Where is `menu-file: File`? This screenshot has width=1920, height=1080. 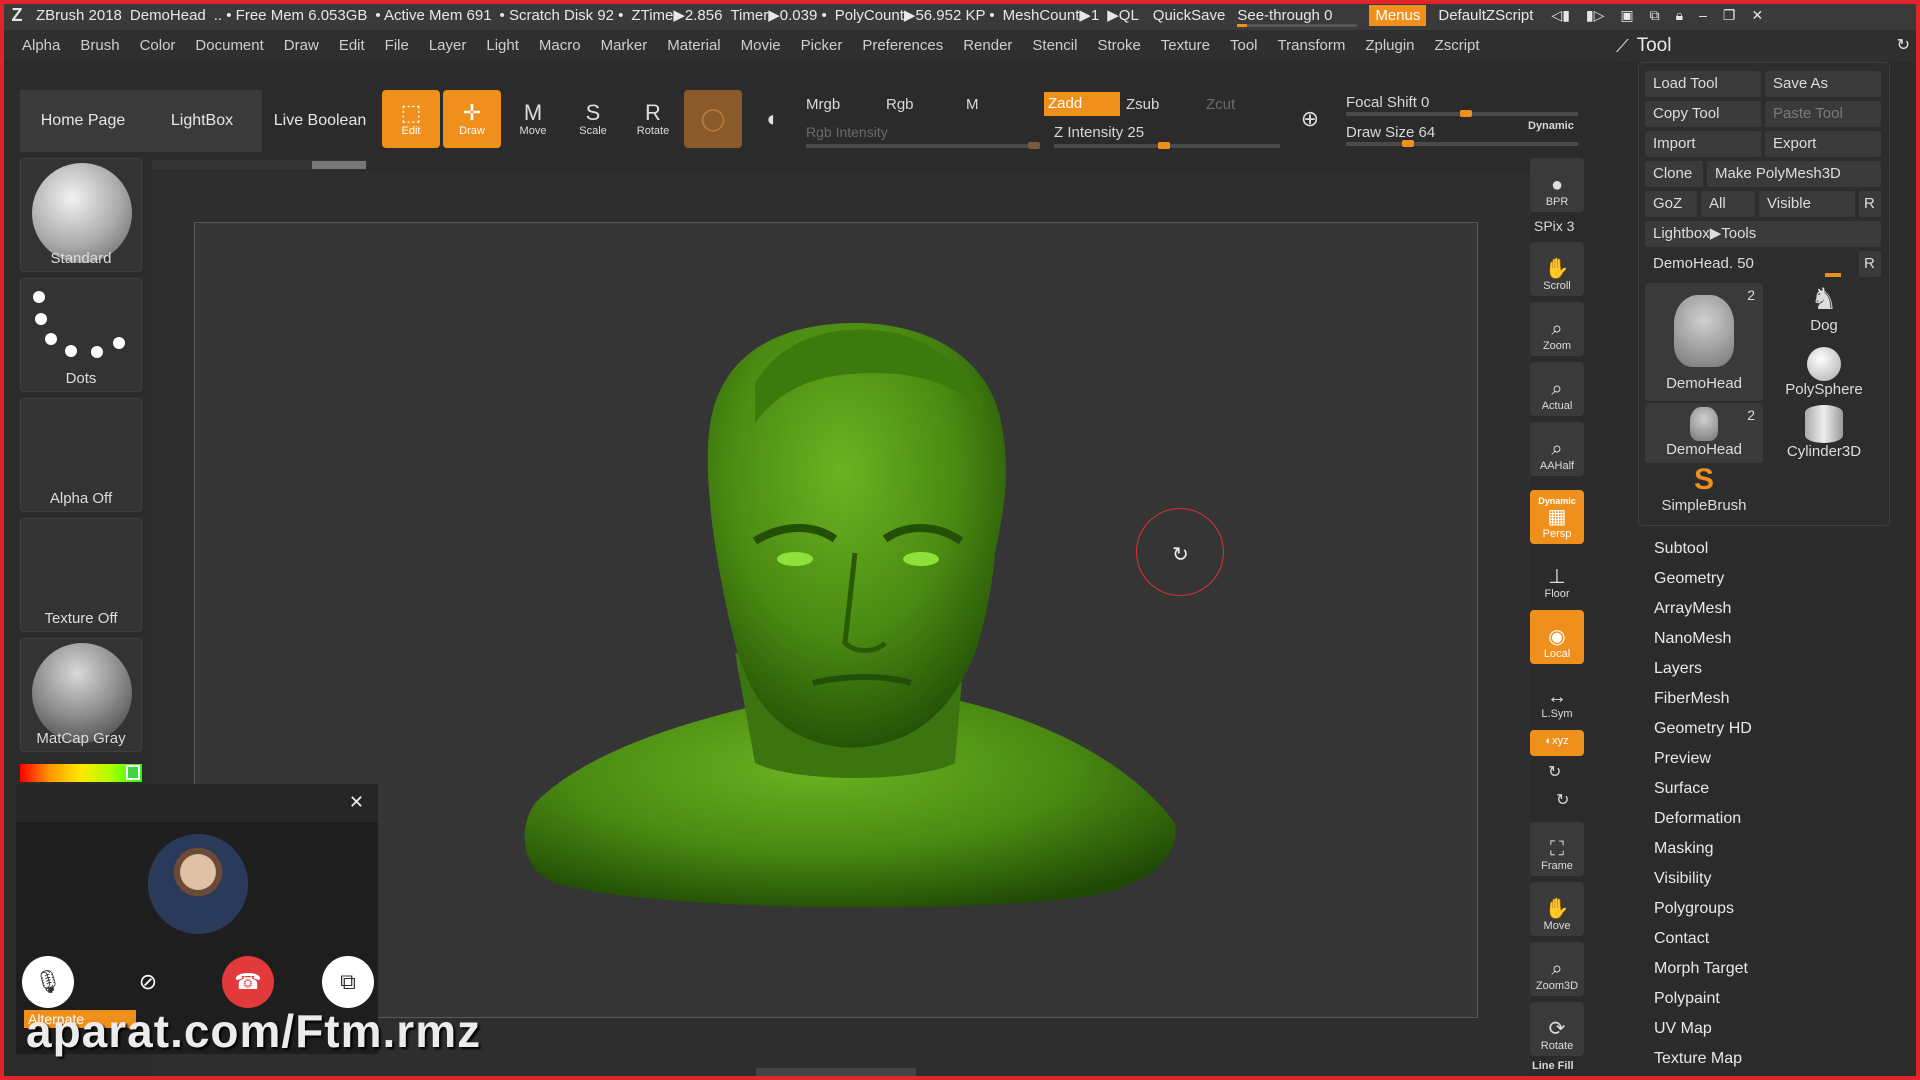
menu-file: File is located at coordinates (397, 45).